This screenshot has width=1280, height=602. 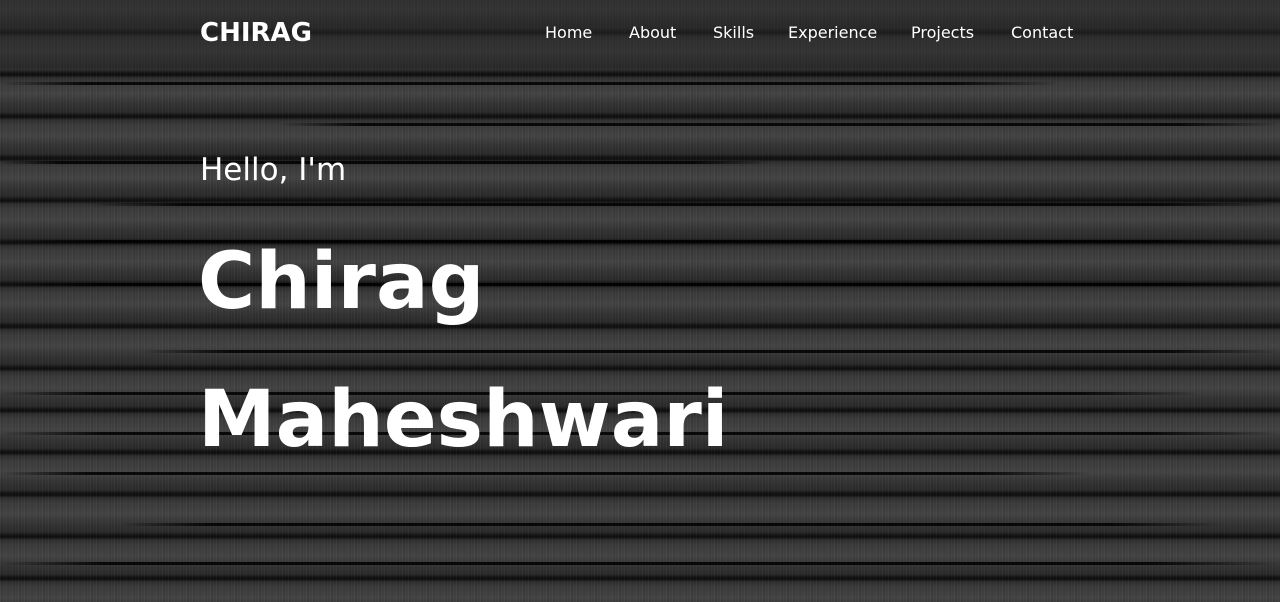 I want to click on hero-name-first: Chirag, so click(x=341, y=282).